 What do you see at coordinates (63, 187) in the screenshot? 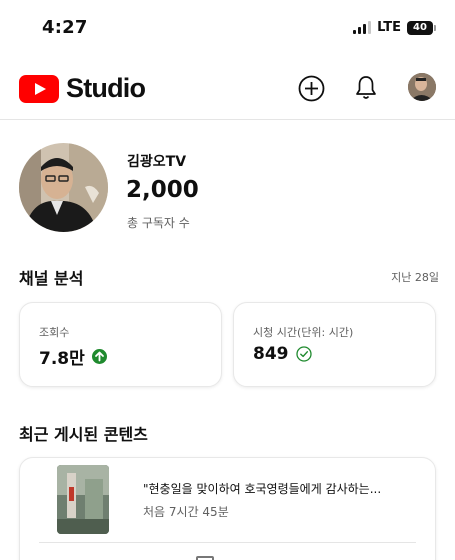
I see `channel-avatar` at bounding box center [63, 187].